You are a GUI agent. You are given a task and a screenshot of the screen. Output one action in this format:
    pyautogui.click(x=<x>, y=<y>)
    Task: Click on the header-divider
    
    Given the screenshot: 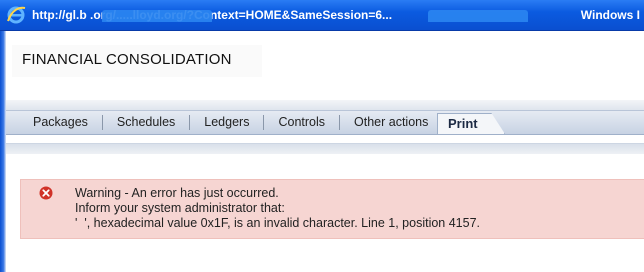 What is the action you would take?
    pyautogui.click(x=325, y=105)
    